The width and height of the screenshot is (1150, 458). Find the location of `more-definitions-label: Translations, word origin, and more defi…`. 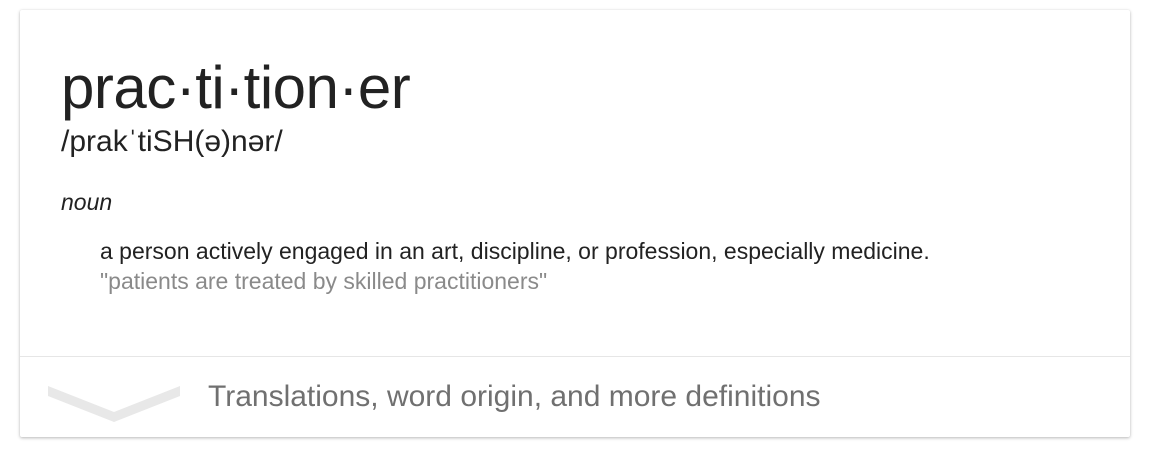

more-definitions-label: Translations, word origin, and more defi… is located at coordinates (514, 396).